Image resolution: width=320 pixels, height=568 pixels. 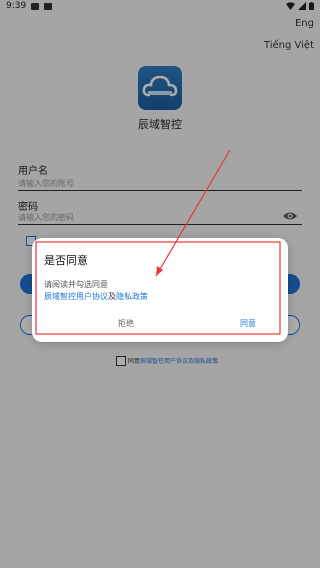 What do you see at coordinates (132, 296) in the screenshot?
I see `privacy-policy-link: 隐私政策` at bounding box center [132, 296].